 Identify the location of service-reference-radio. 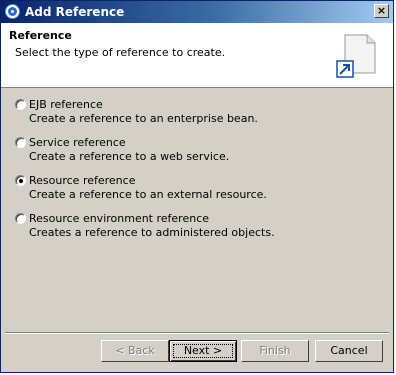
(20, 142).